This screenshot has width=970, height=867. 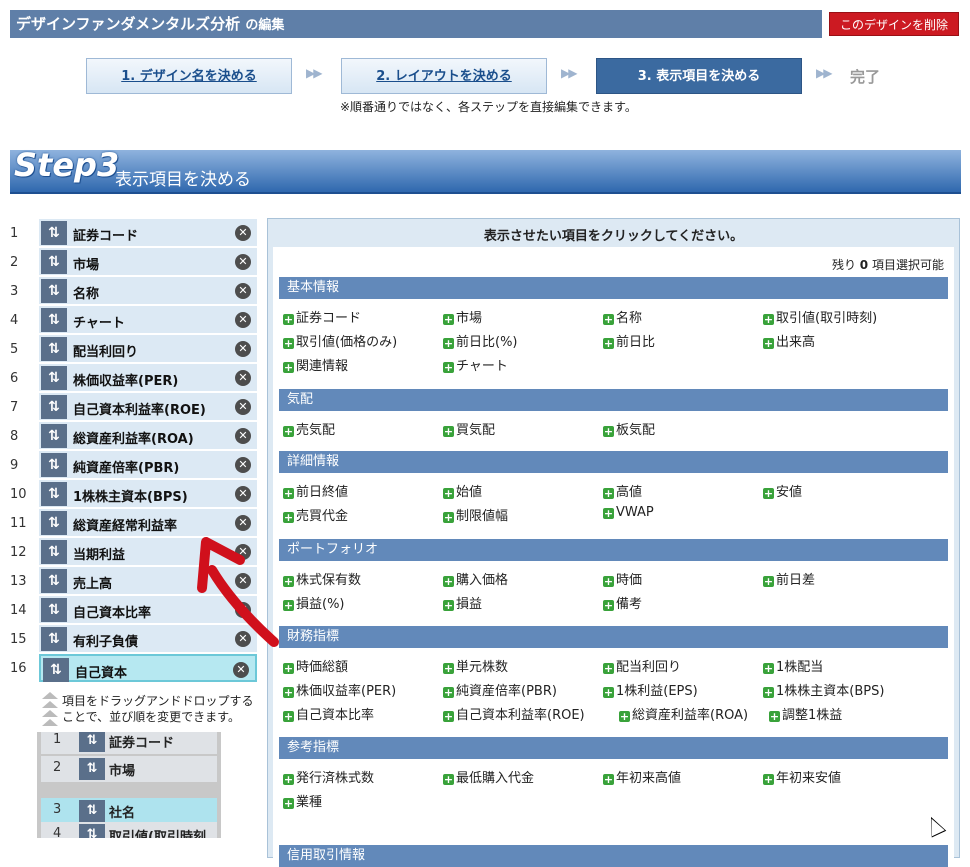 I want to click on add-item-link: + 取引値(価格のみ), so click(x=340, y=340).